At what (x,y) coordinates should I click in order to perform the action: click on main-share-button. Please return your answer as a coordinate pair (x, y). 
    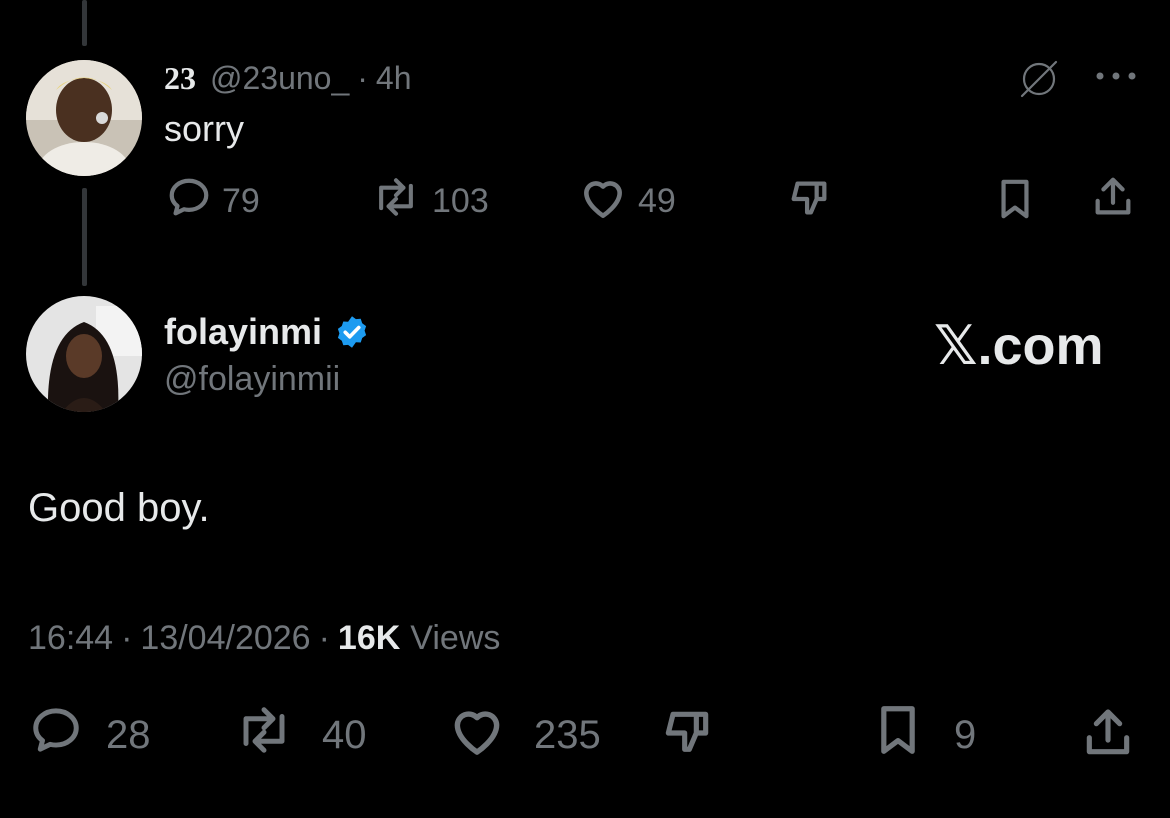
    Looking at the image, I should click on (1108, 735).